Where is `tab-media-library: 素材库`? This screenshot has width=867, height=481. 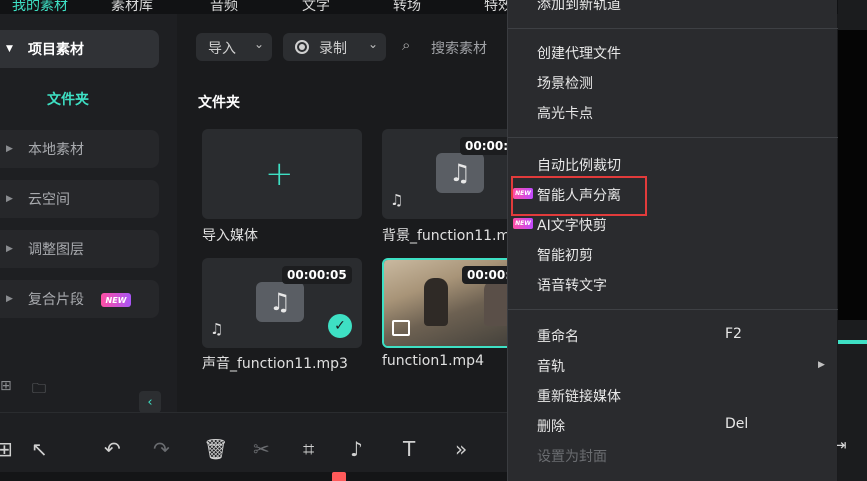
tab-media-library: 素材库 is located at coordinates (132, 7).